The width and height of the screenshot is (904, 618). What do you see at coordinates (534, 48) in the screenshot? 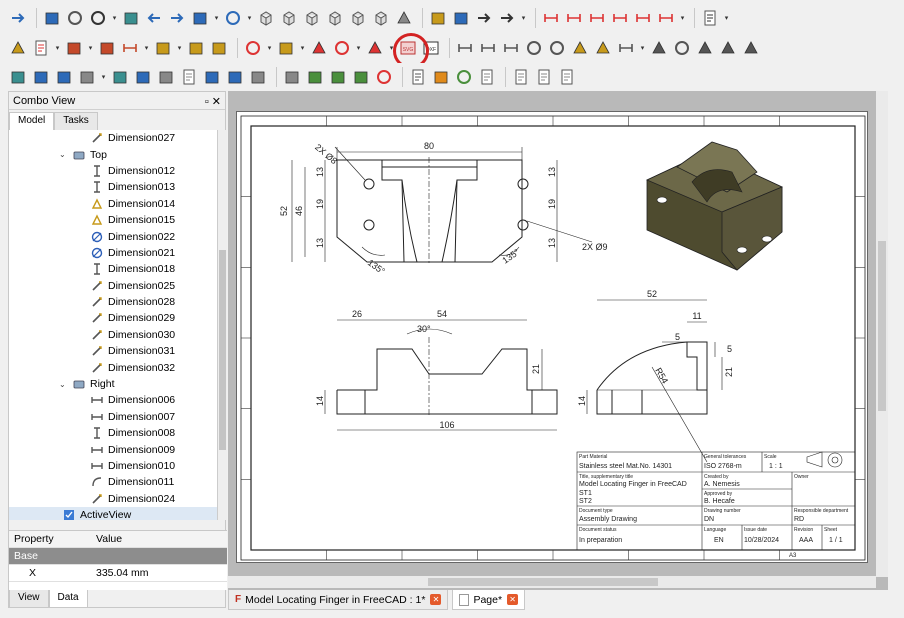
I see `radius-dim-icon` at bounding box center [534, 48].